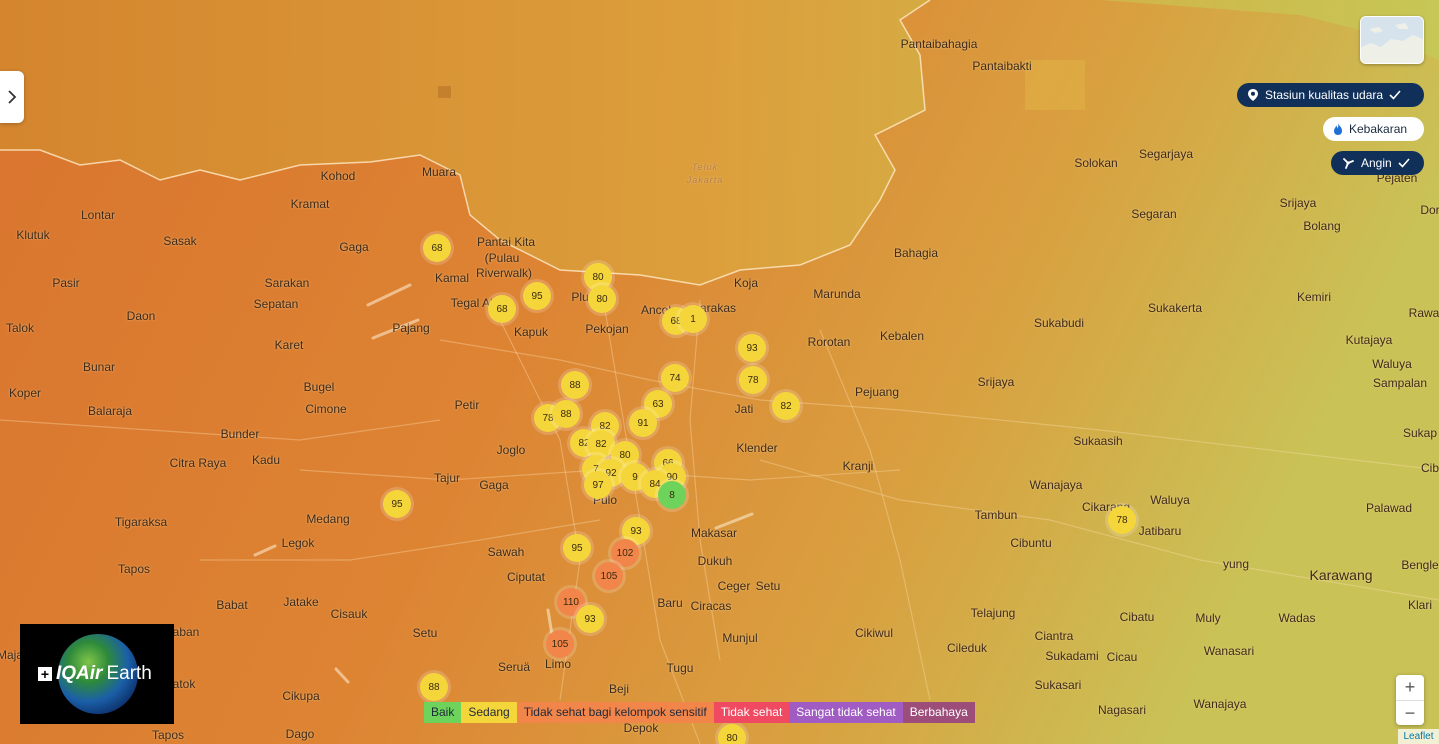 This screenshot has height=744, width=1439. Describe the element at coordinates (180, 241) in the screenshot. I see `place-label: Sasak` at that location.